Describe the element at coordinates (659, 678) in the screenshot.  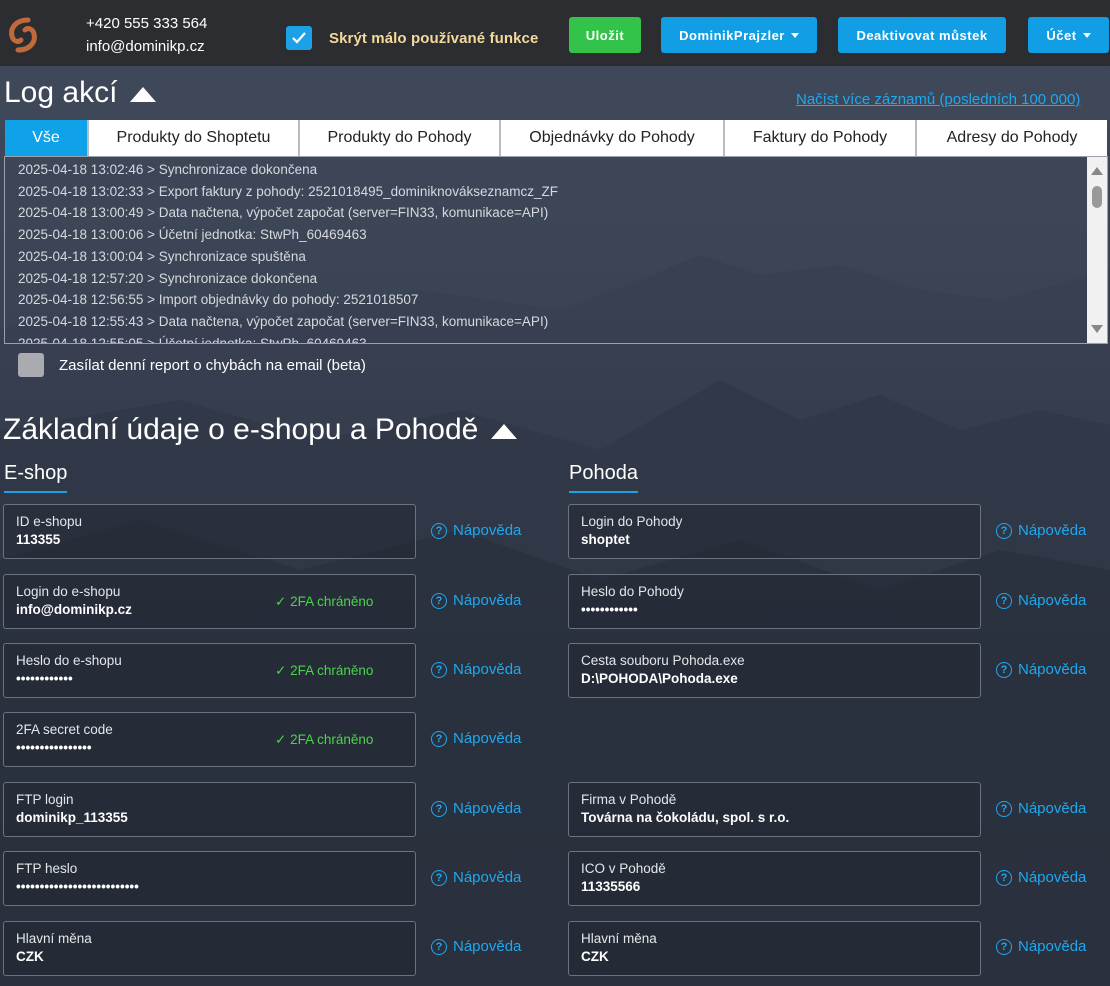
I see `field-value: D:\POHODA\Pohoda.exe` at that location.